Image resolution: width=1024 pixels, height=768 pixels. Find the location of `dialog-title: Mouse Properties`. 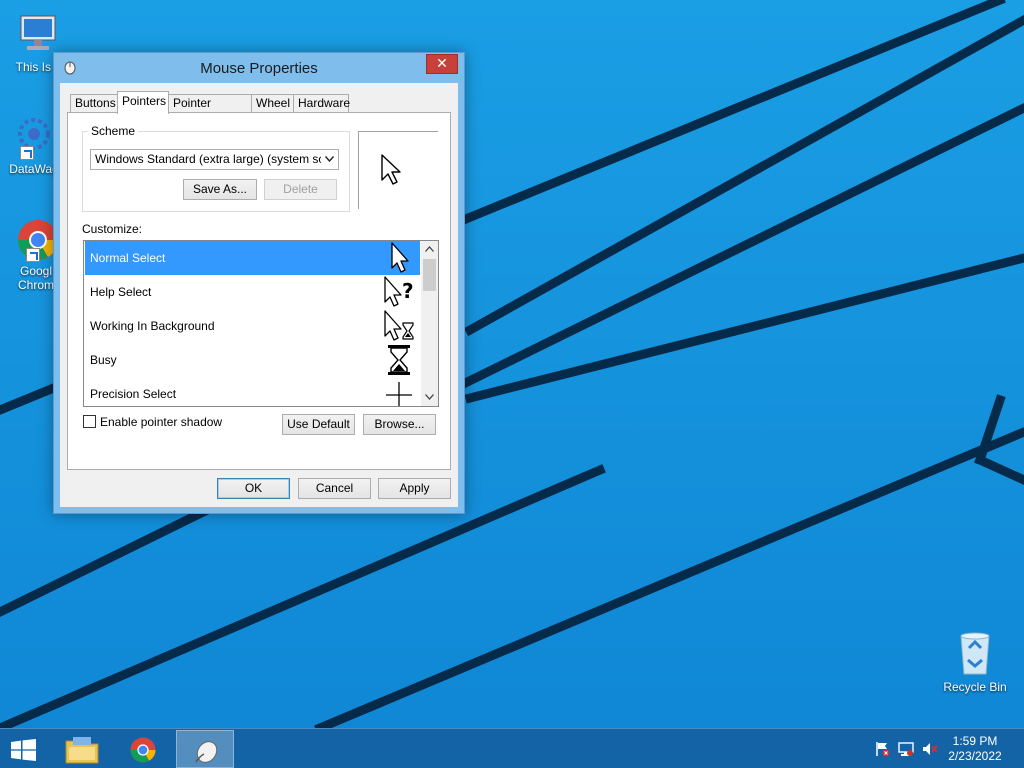

dialog-title: Mouse Properties is located at coordinates (259, 68).